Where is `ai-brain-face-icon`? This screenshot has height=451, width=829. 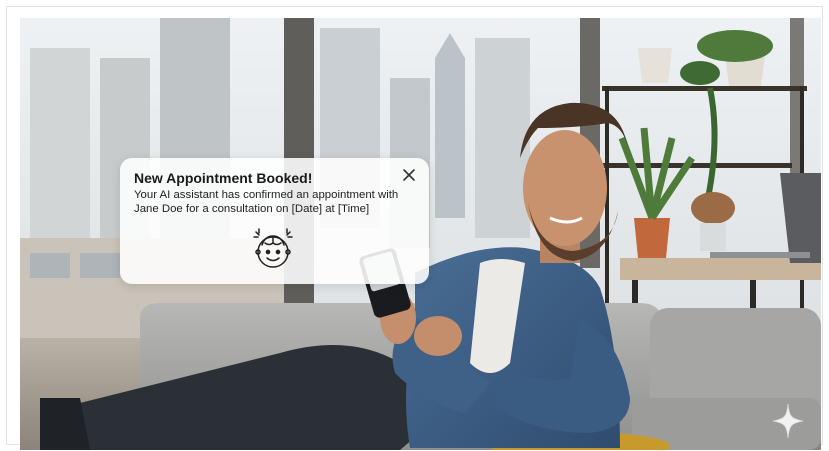
ai-brain-face-icon is located at coordinates (273, 249).